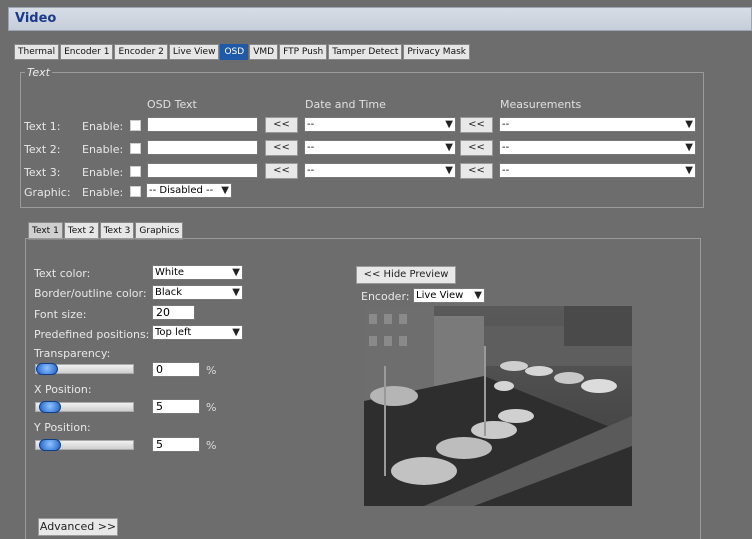  What do you see at coordinates (84, 445) in the screenshot?
I see `y-position-slider` at bounding box center [84, 445].